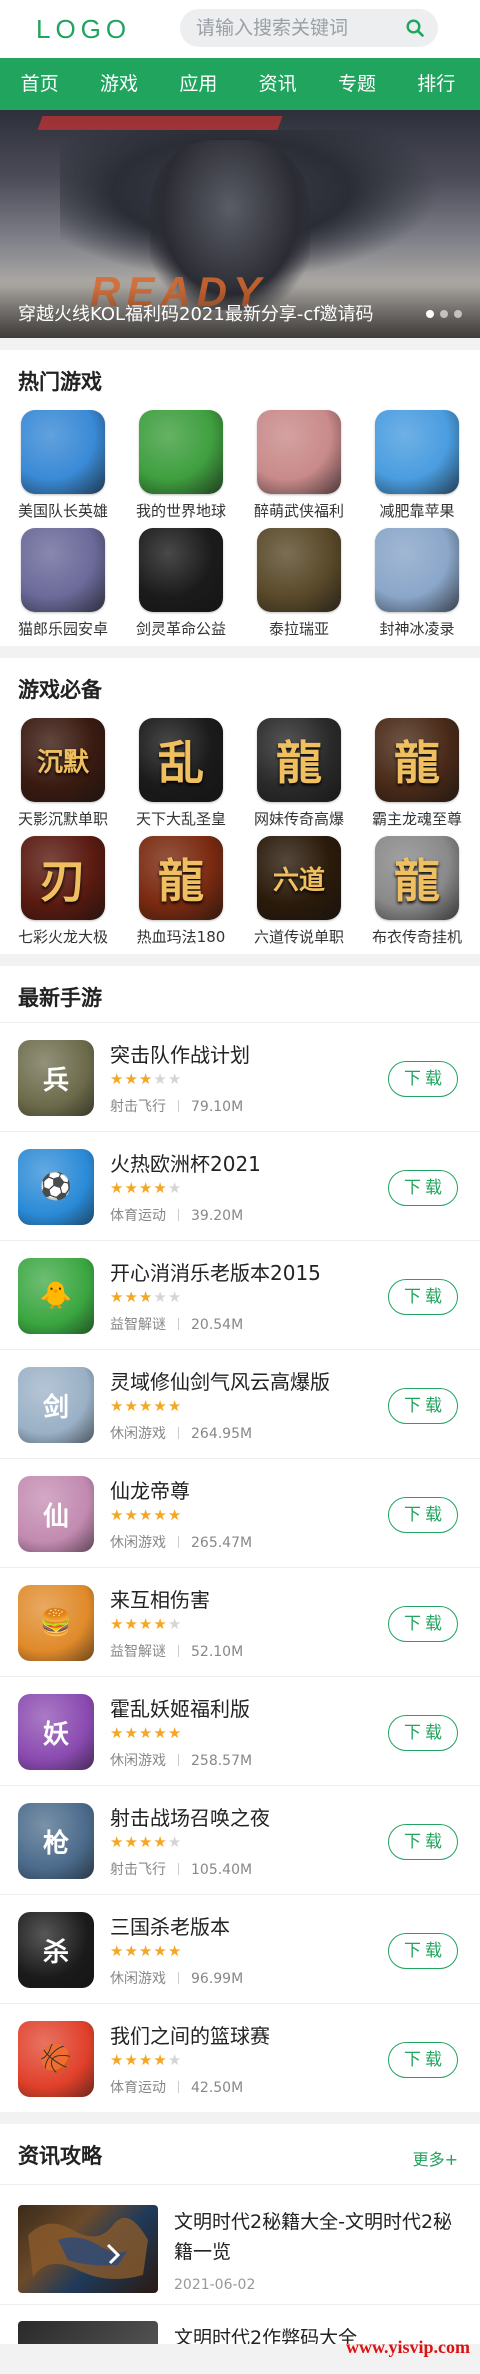  Describe the element at coordinates (417, 452) in the screenshot. I see `runner-icon` at that location.